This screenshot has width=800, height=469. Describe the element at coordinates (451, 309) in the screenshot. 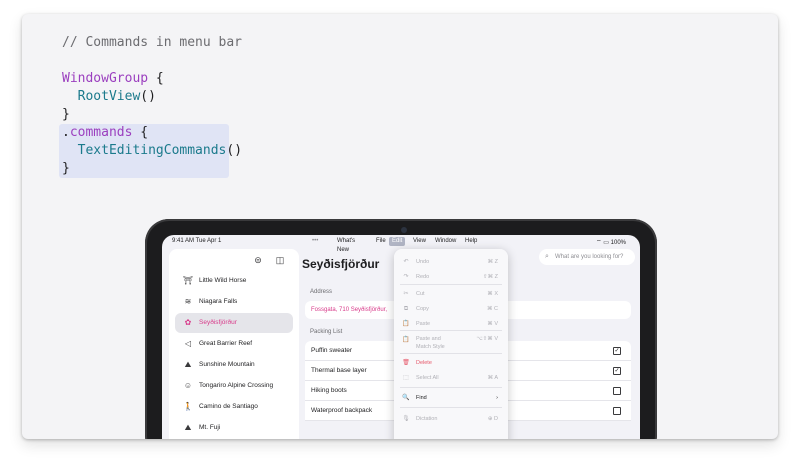

I see `edit-menu-item-copy: ⧉ Copy ⌘ C` at that location.